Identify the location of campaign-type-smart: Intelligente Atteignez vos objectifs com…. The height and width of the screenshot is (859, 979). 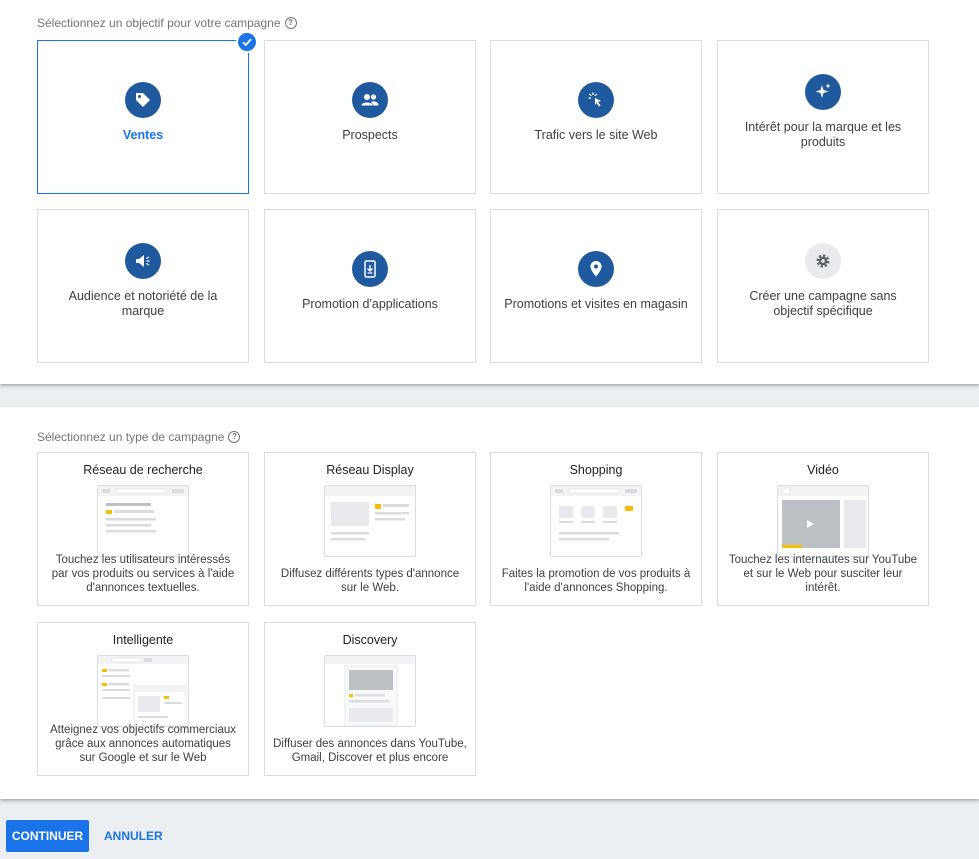
(143, 699).